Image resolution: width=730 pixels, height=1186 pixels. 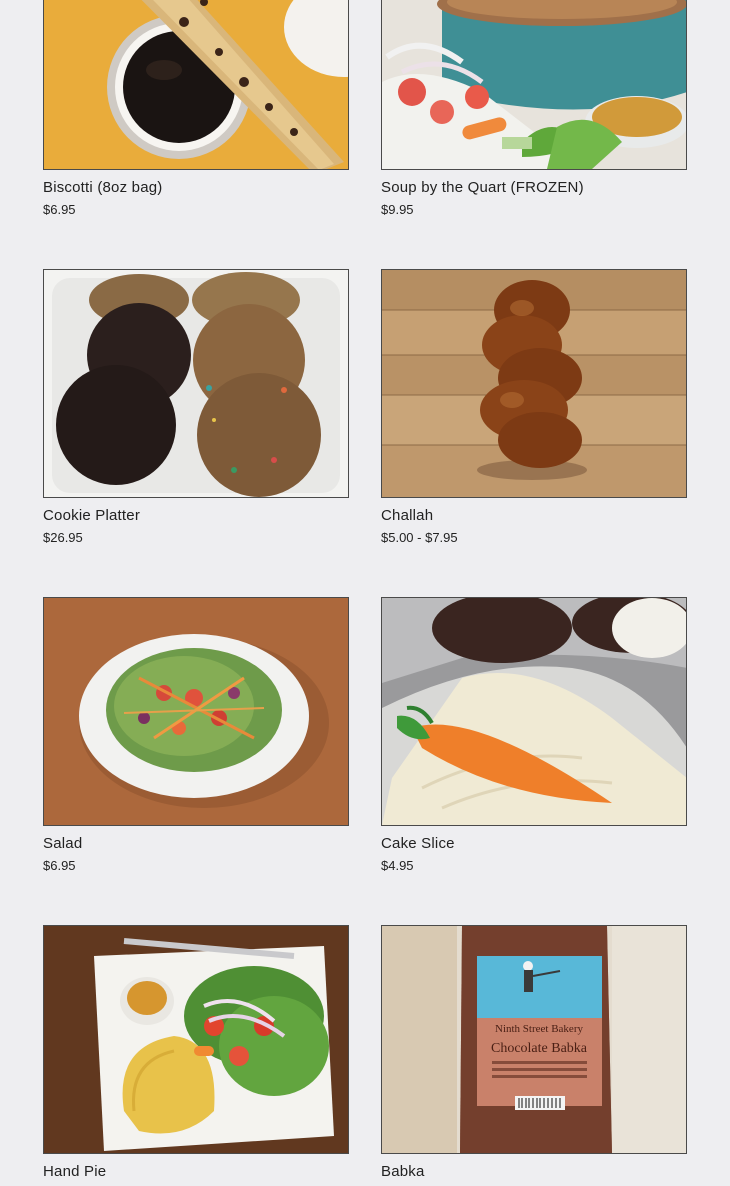 What do you see at coordinates (397, 209) in the screenshot?
I see `product-price: $9.95` at bounding box center [397, 209].